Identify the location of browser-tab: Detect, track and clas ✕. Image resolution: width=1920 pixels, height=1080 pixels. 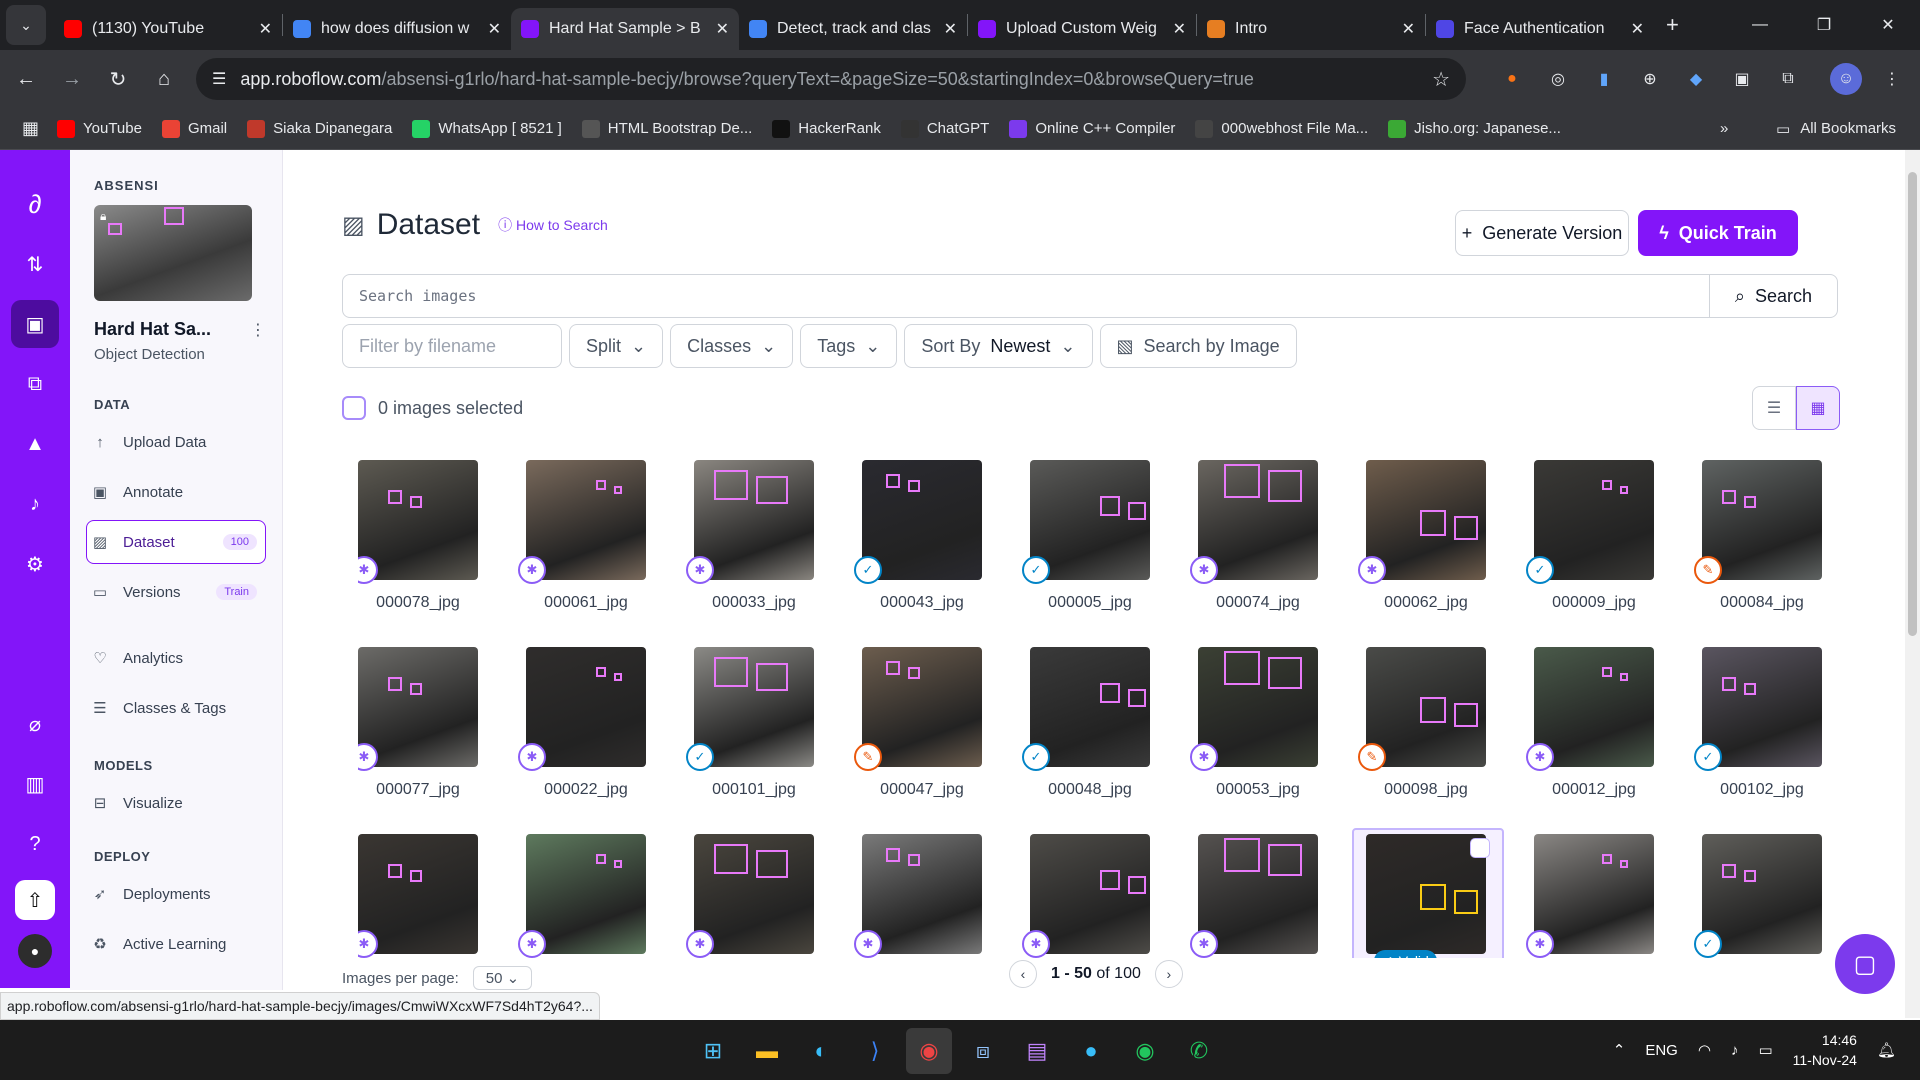
(853, 29).